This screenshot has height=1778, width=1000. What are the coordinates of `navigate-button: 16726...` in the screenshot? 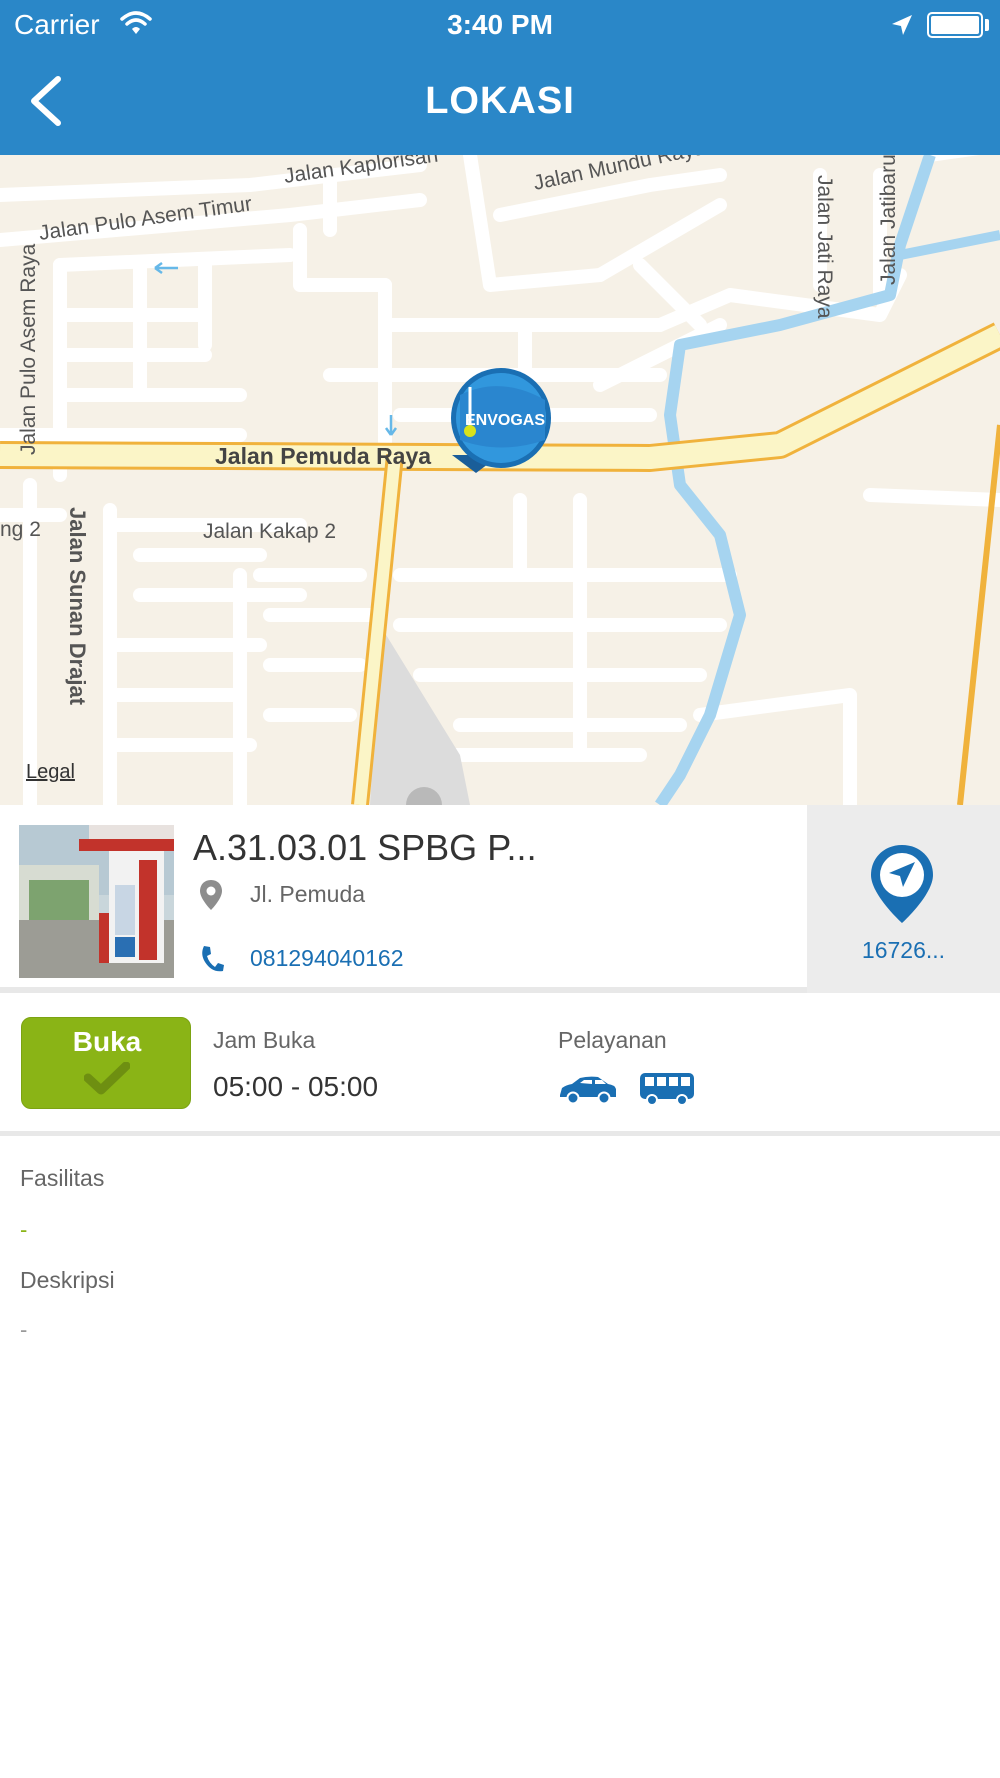 It's located at (903, 899).